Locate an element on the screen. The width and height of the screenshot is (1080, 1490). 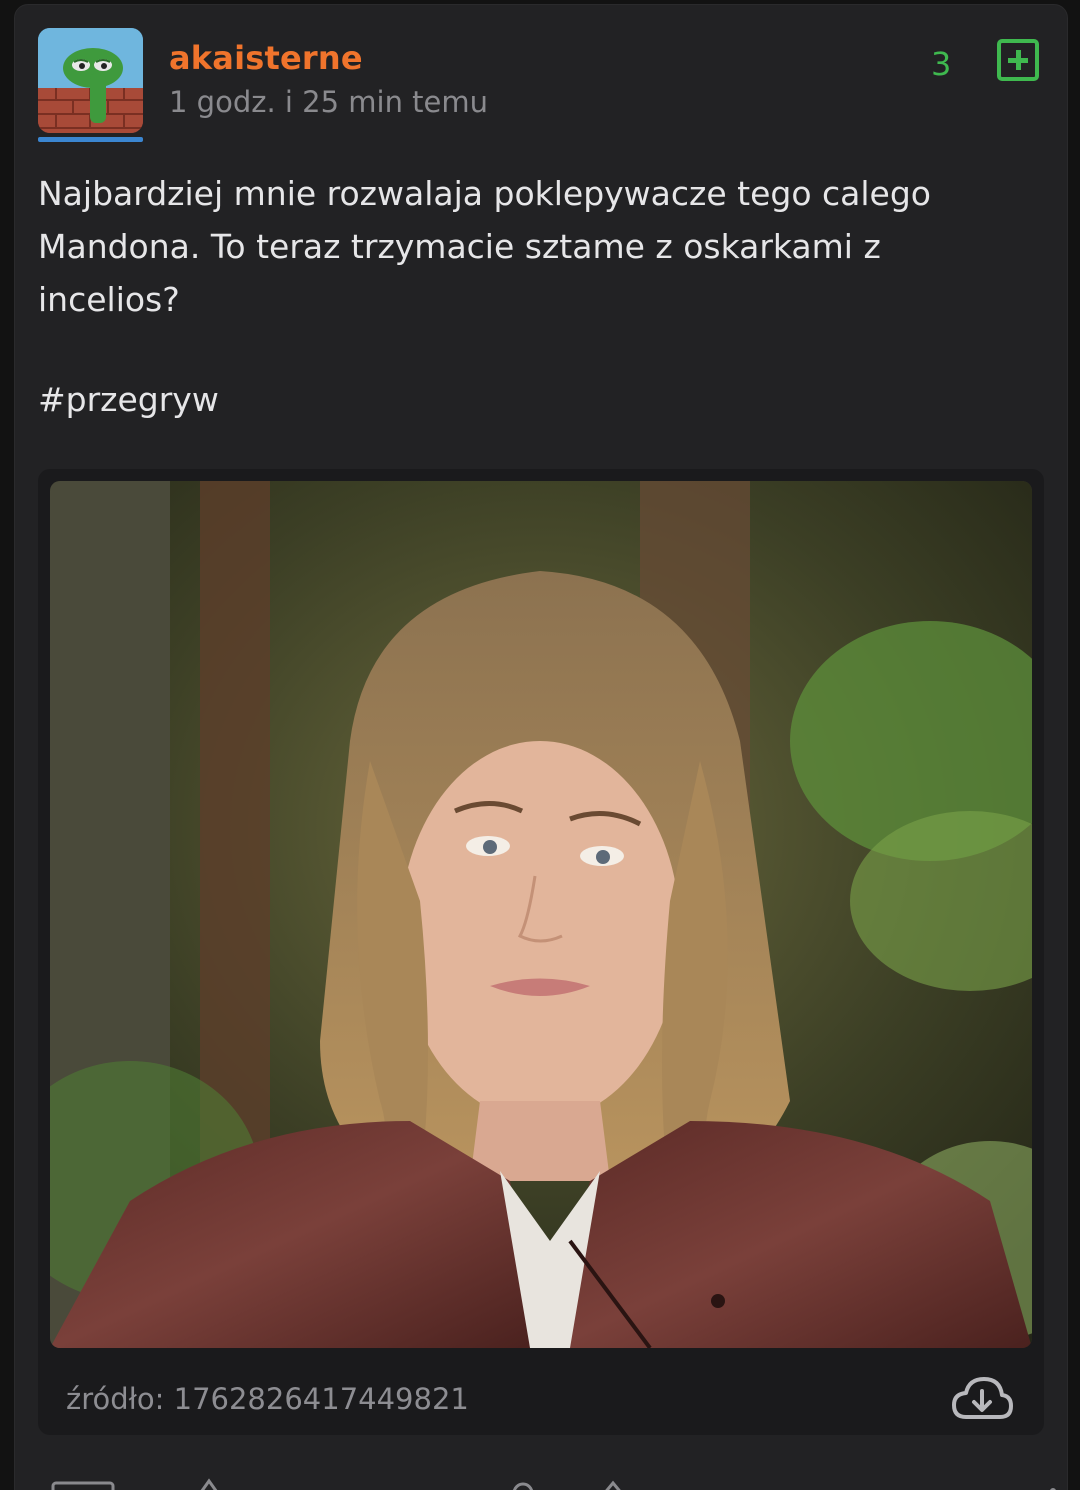
author-name: akaisterne is located at coordinates (266, 58).